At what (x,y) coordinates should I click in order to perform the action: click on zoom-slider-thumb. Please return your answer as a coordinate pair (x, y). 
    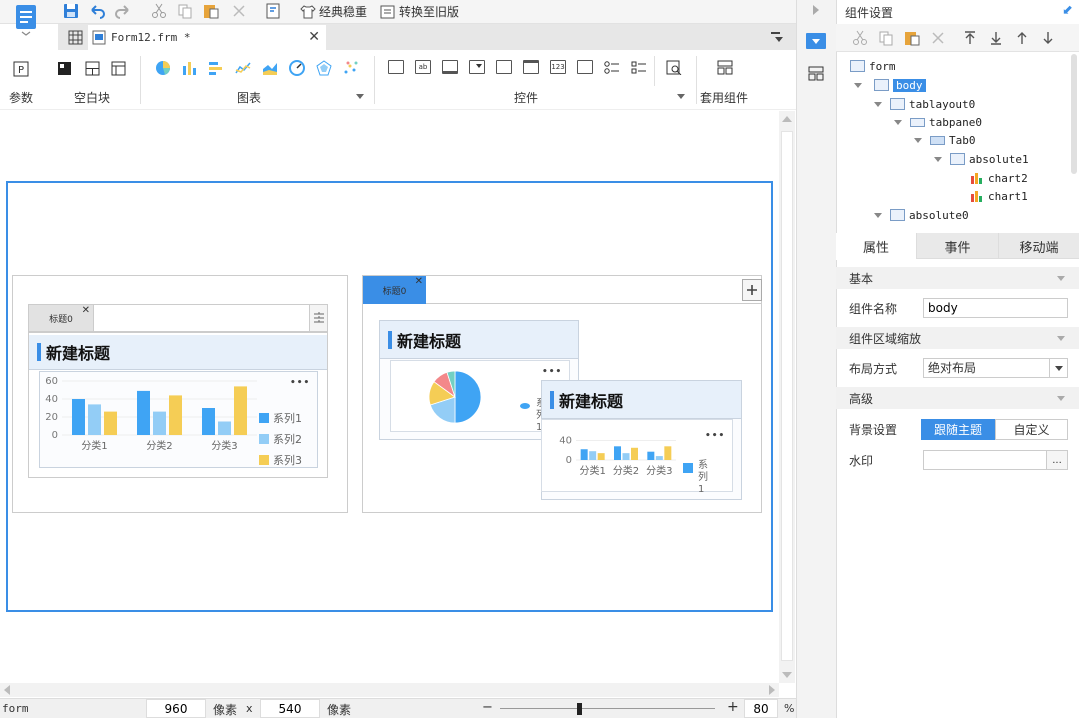
    Looking at the image, I should click on (579, 709).